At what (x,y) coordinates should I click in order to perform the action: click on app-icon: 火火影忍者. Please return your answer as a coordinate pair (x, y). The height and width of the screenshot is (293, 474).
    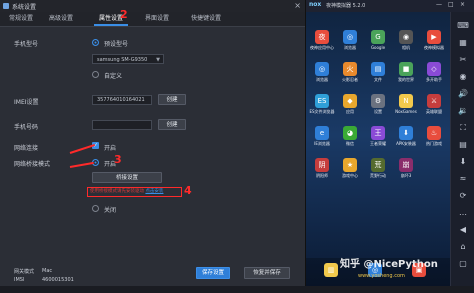
    Looking at the image, I should click on (350, 77).